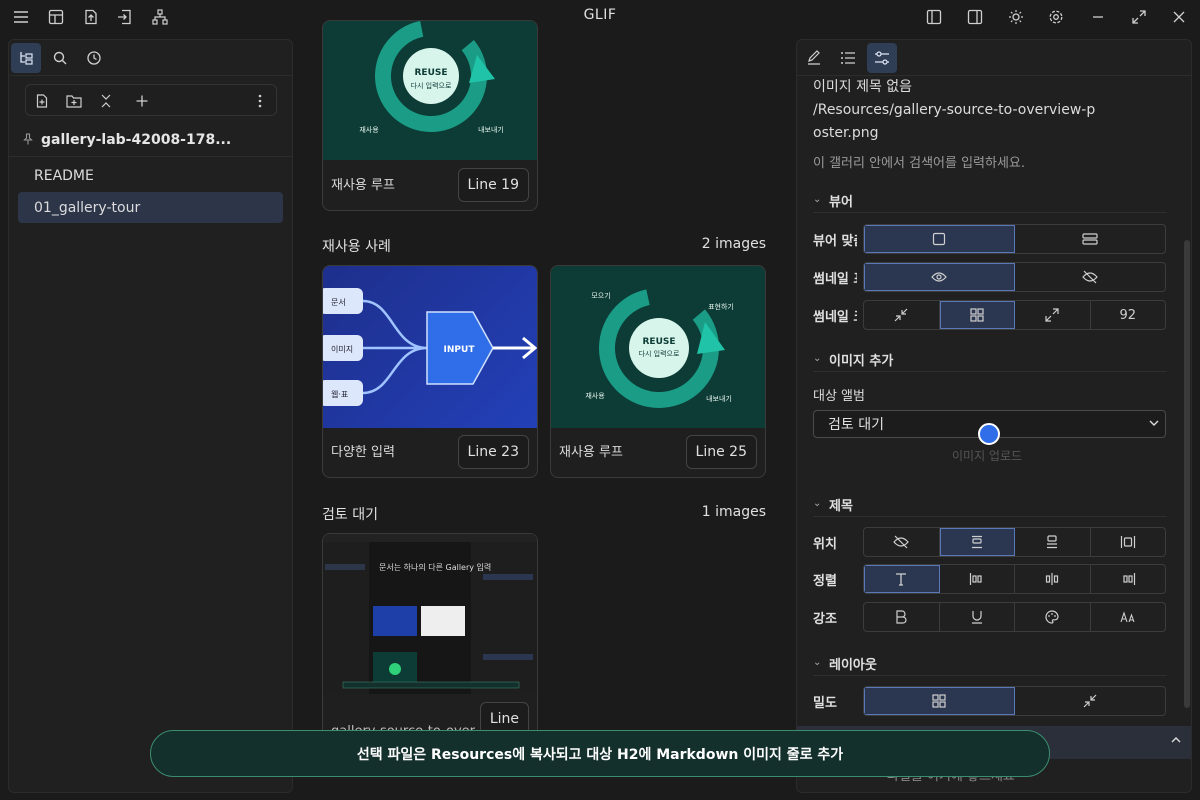  Describe the element at coordinates (150, 207) in the screenshot. I see `file-item-gallery-tour: 01_gallery-tour` at that location.